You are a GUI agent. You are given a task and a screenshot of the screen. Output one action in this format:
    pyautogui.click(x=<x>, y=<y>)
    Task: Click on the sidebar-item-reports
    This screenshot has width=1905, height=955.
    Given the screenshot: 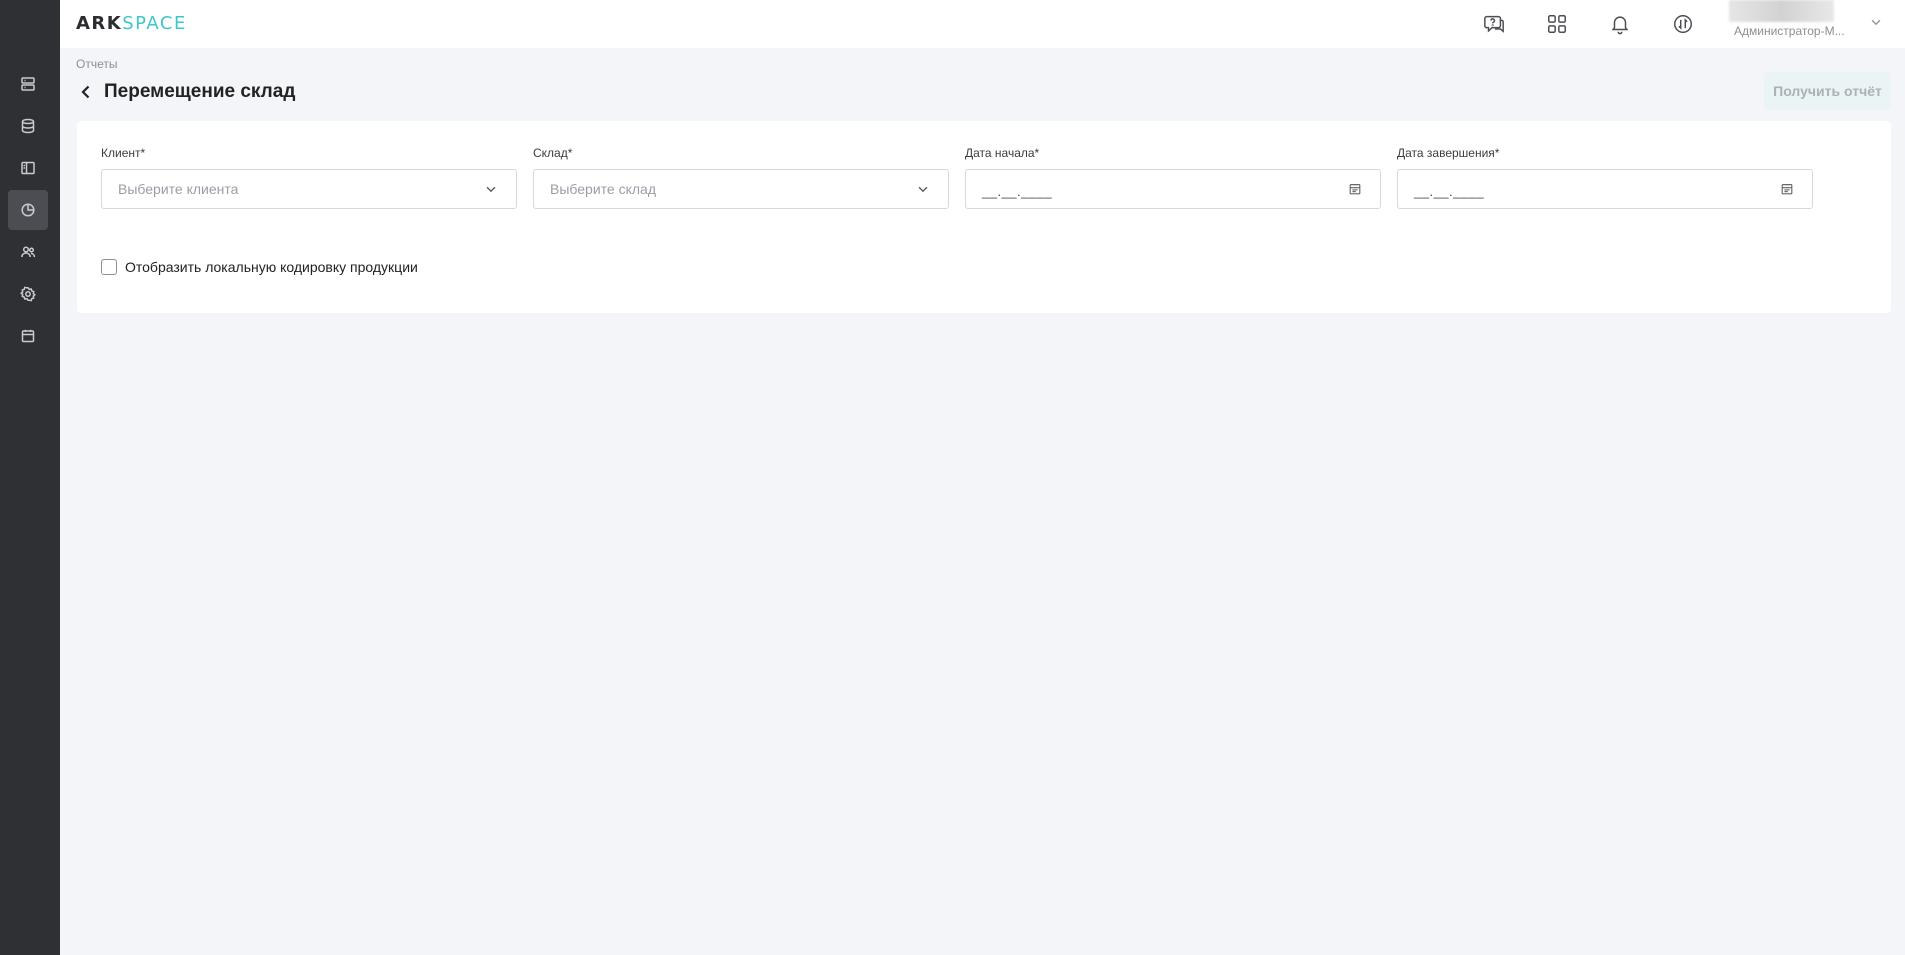 What is the action you would take?
    pyautogui.click(x=28, y=210)
    